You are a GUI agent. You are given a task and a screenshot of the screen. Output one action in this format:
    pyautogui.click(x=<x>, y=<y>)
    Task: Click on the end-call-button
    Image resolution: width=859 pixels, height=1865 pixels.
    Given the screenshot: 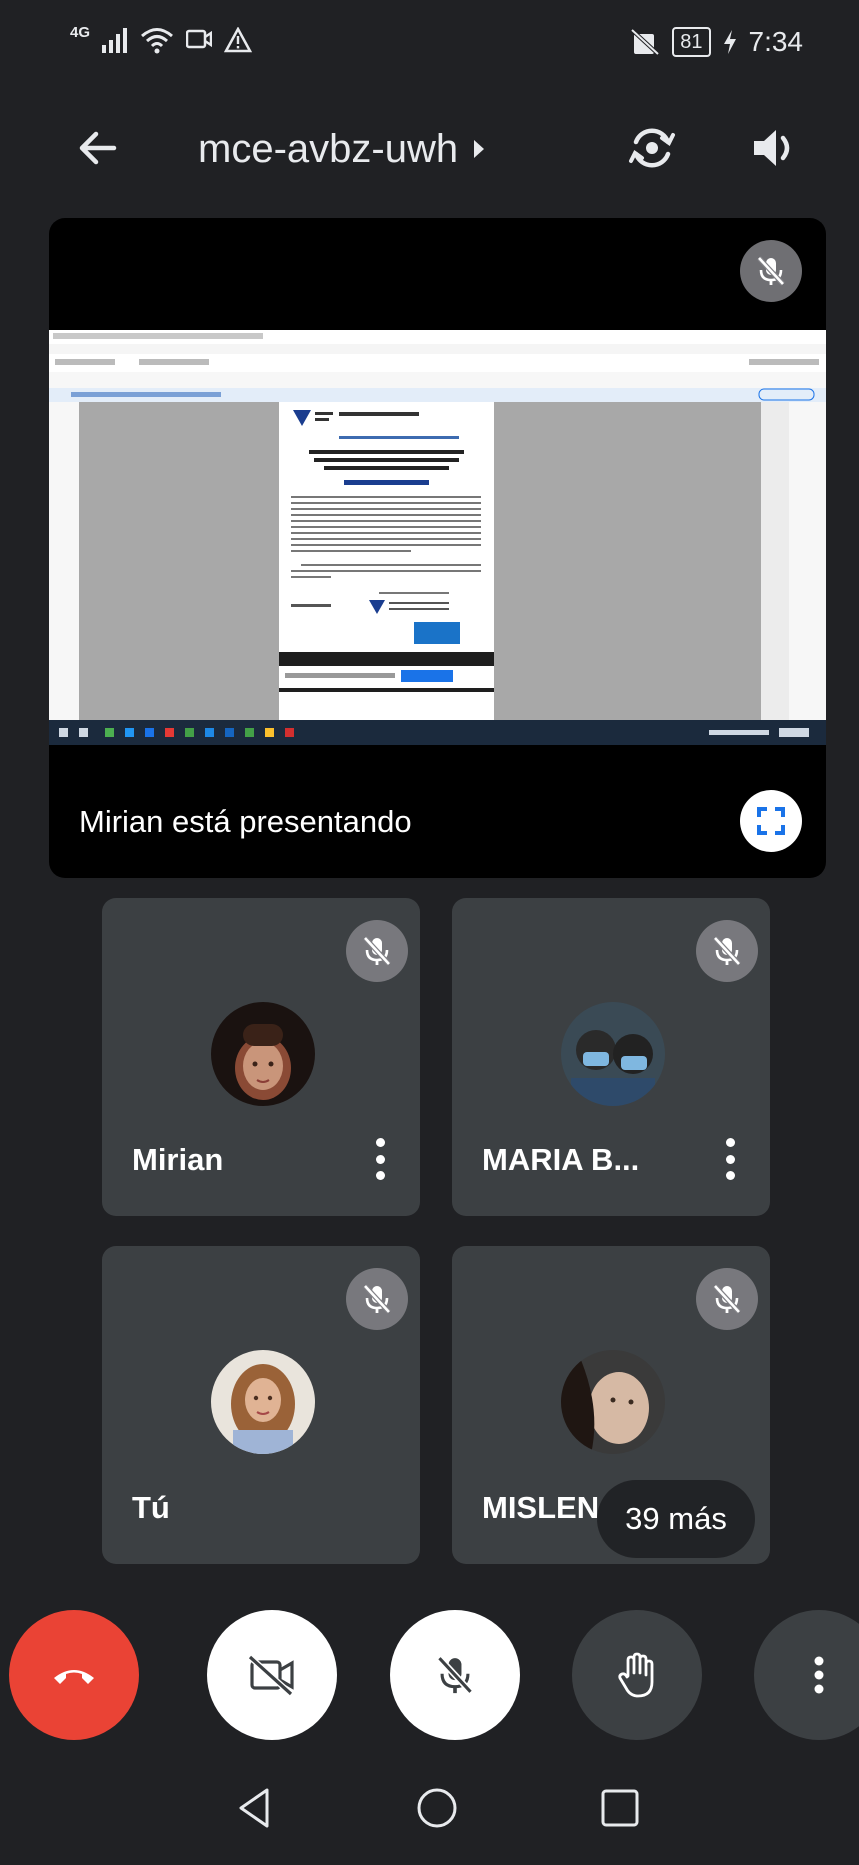 What is the action you would take?
    pyautogui.click(x=74, y=1675)
    